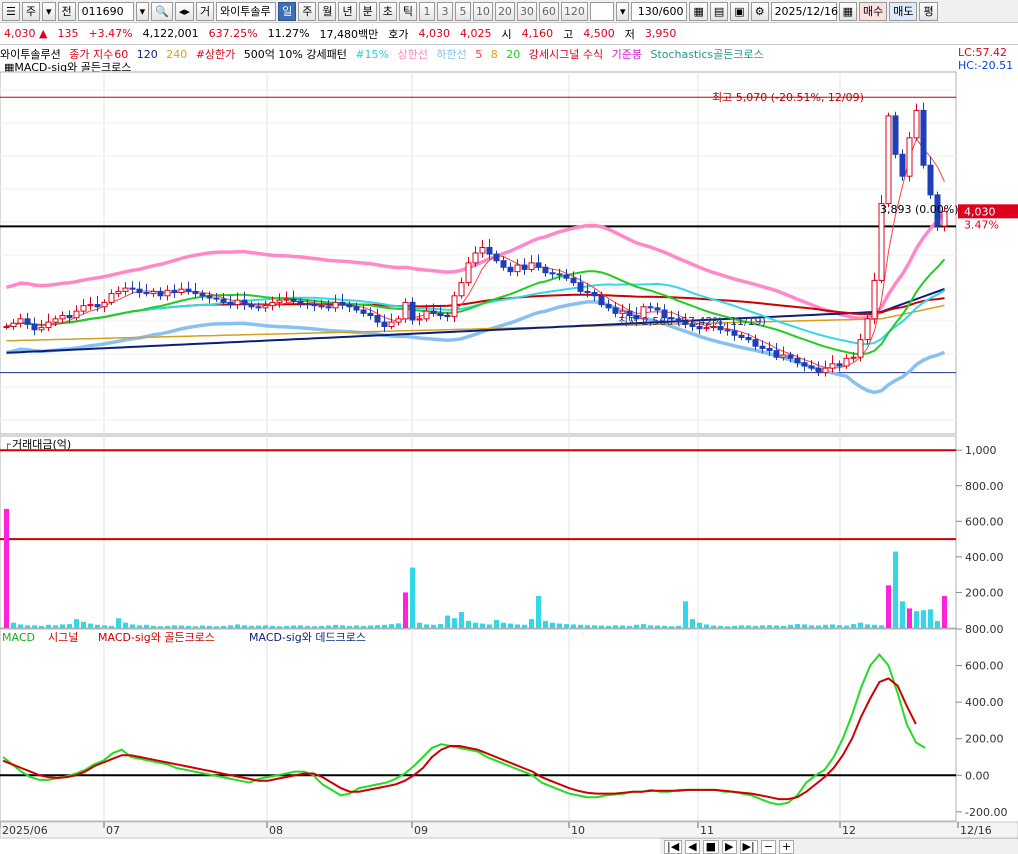  What do you see at coordinates (748, 846) in the screenshot?
I see `scroll-last-icon: ▶|` at bounding box center [748, 846].